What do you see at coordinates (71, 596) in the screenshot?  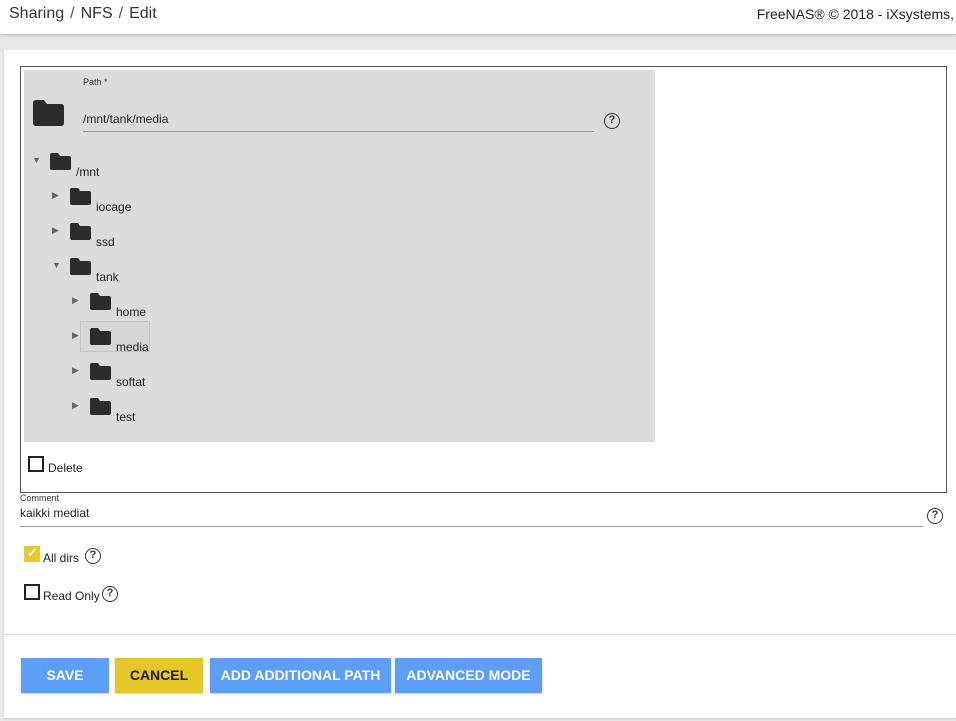 I see `read-only-label: Read Only` at bounding box center [71, 596].